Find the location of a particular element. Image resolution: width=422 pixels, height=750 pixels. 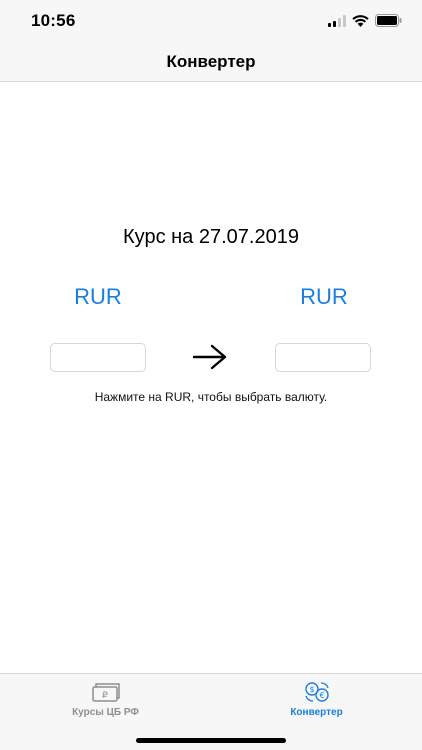

tab-rates: ₽ Курсы ЦБ РФ is located at coordinates (105, 703).